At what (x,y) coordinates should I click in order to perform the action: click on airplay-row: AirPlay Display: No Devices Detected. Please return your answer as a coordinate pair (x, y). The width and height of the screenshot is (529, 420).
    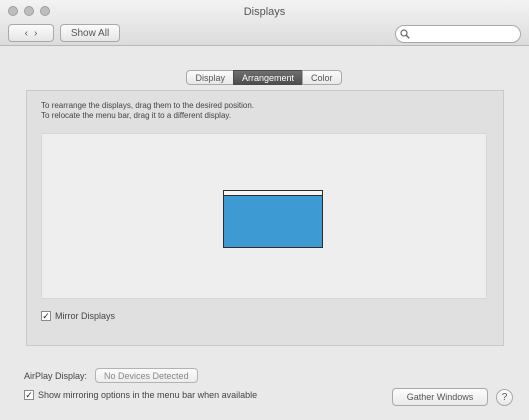
    Looking at the image, I should click on (111, 375).